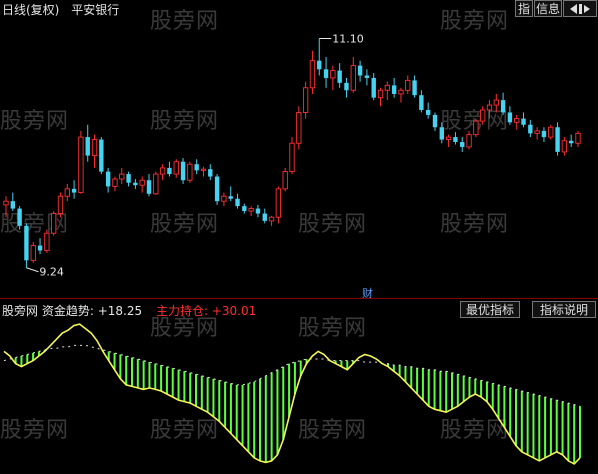 This screenshot has height=474, width=598. I want to click on main-position-value: +30.01, so click(234, 311).